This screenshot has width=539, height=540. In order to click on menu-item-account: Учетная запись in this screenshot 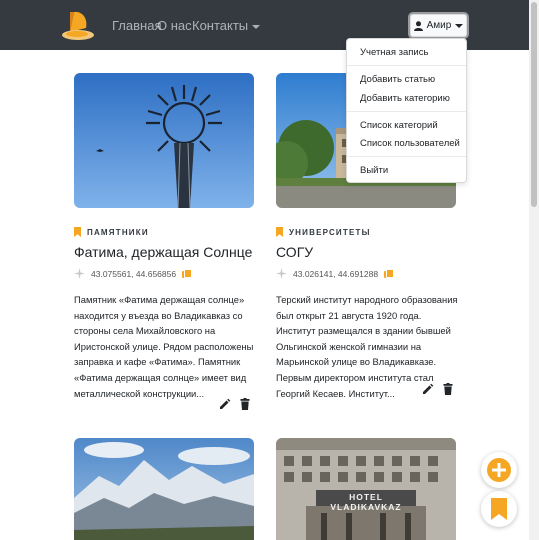, I will do `click(394, 52)`.